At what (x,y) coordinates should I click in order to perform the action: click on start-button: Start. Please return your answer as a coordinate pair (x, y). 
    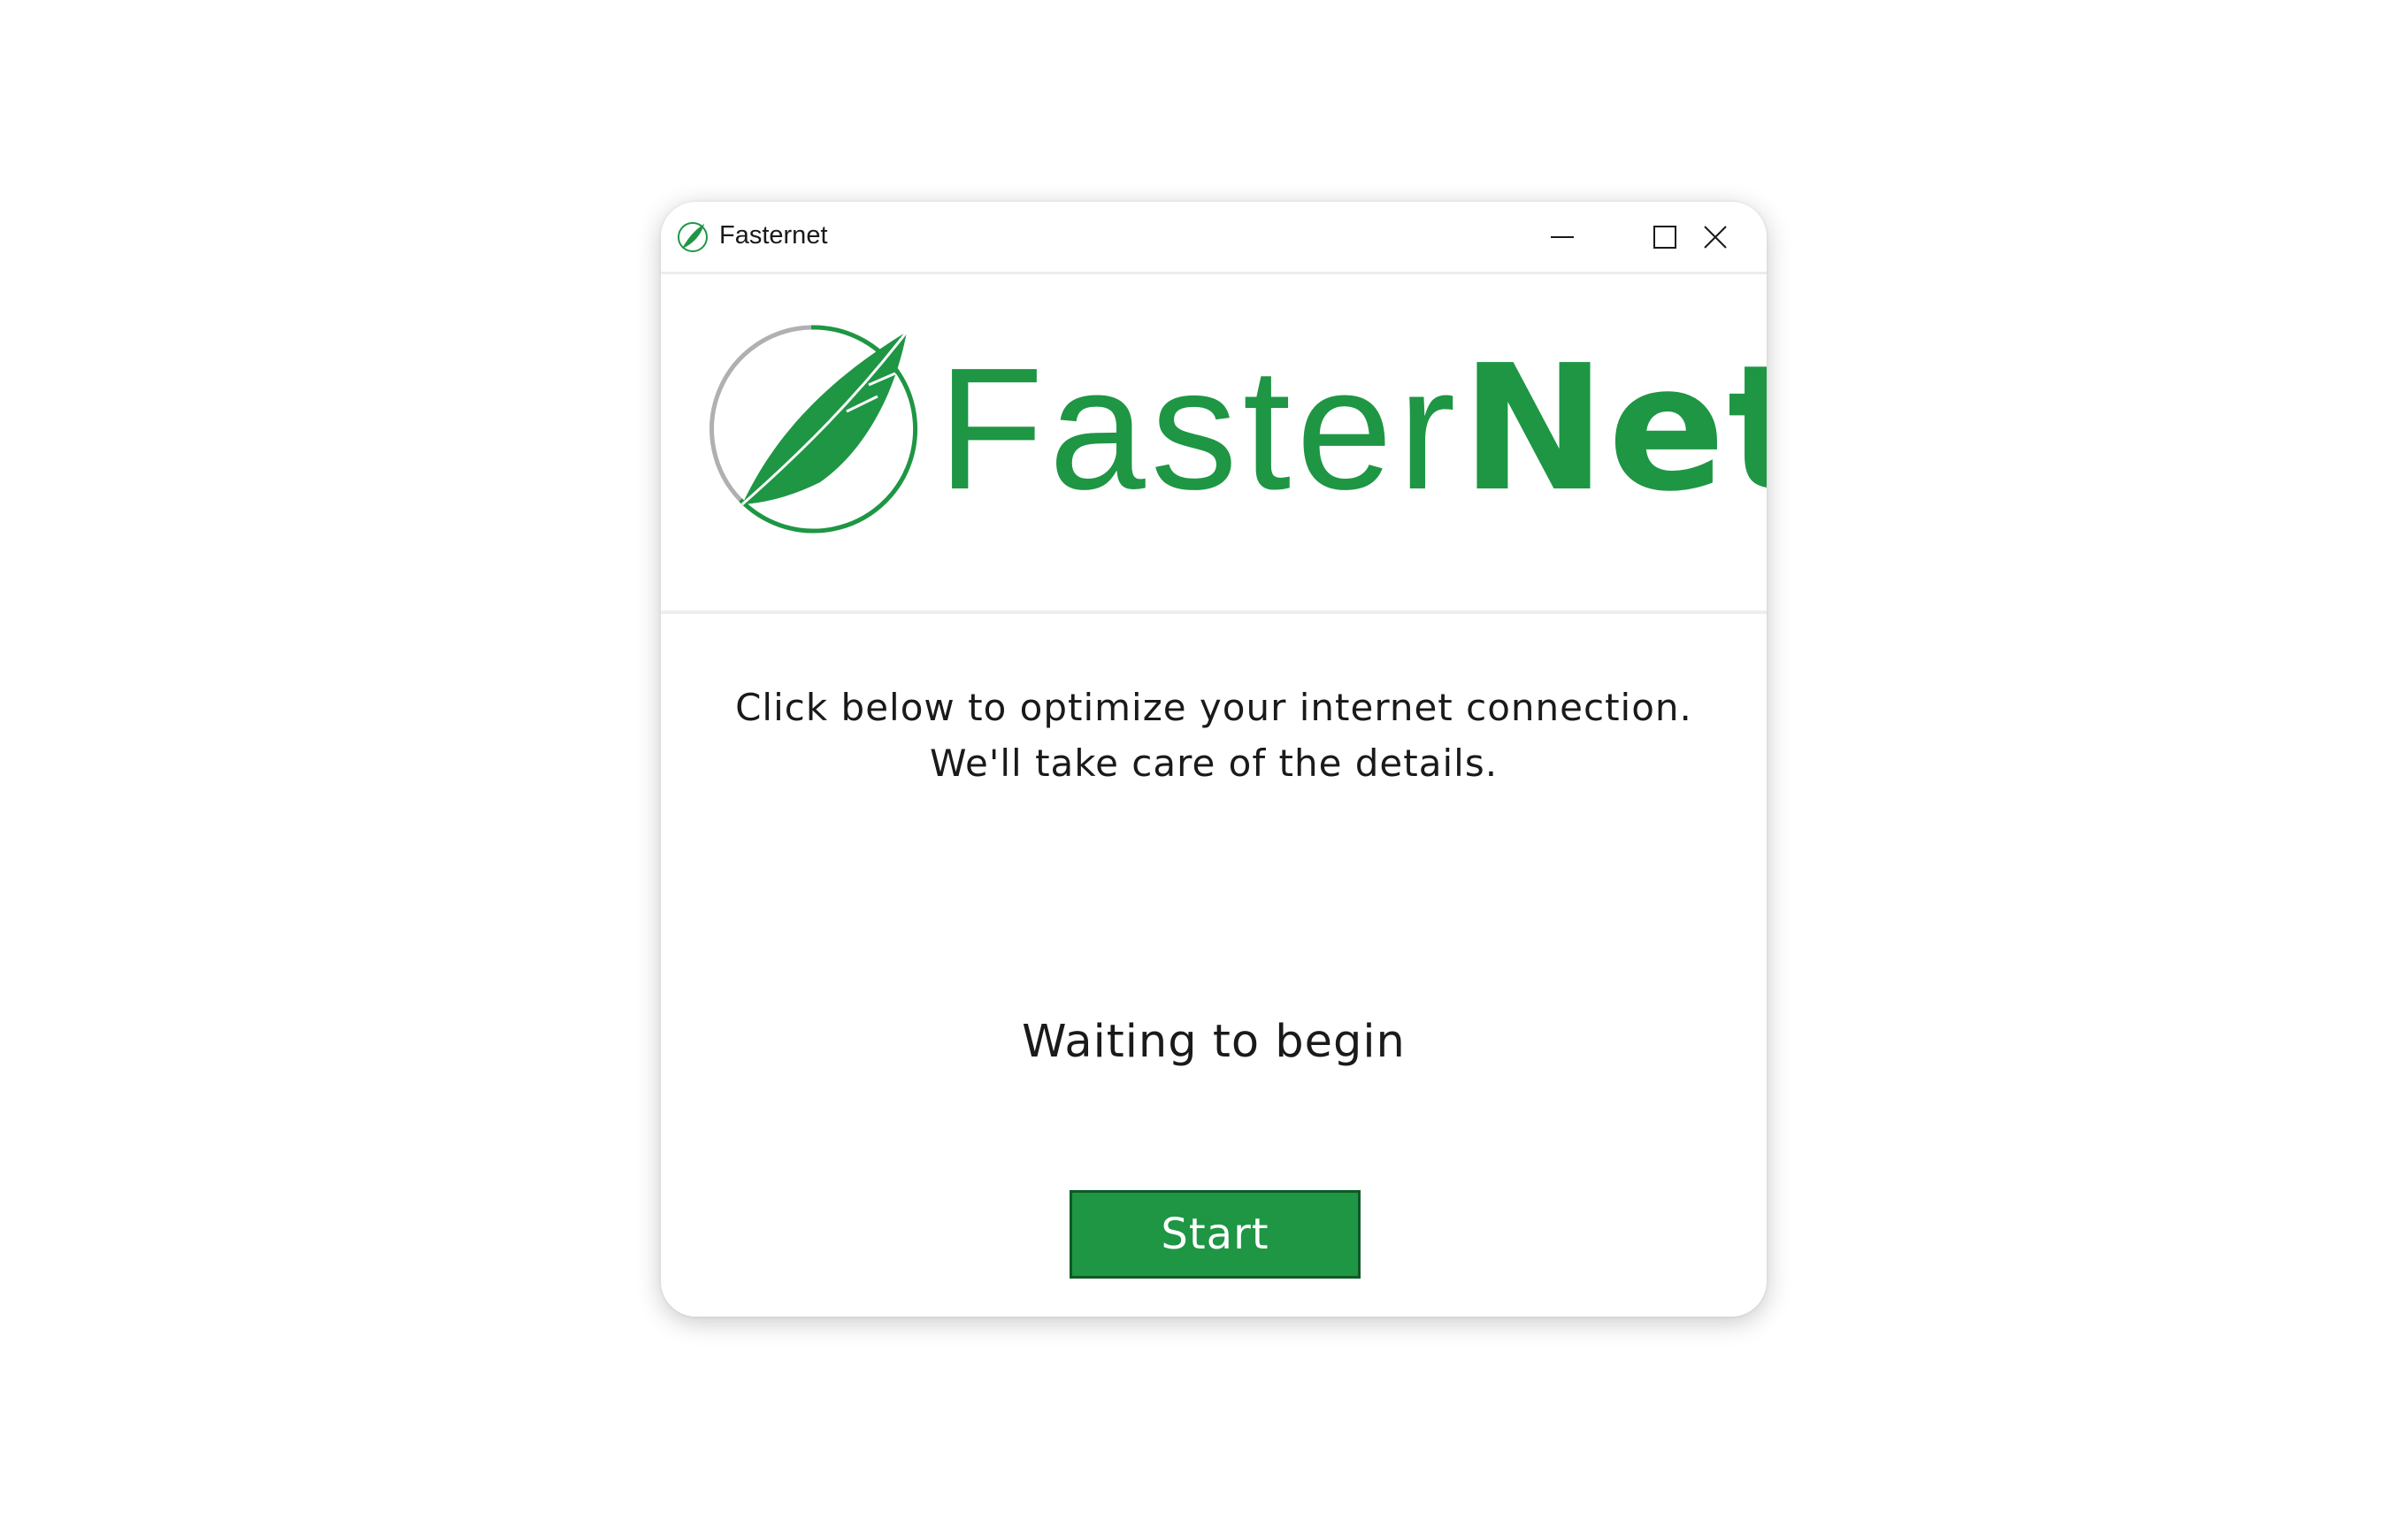
    Looking at the image, I should click on (1215, 1234).